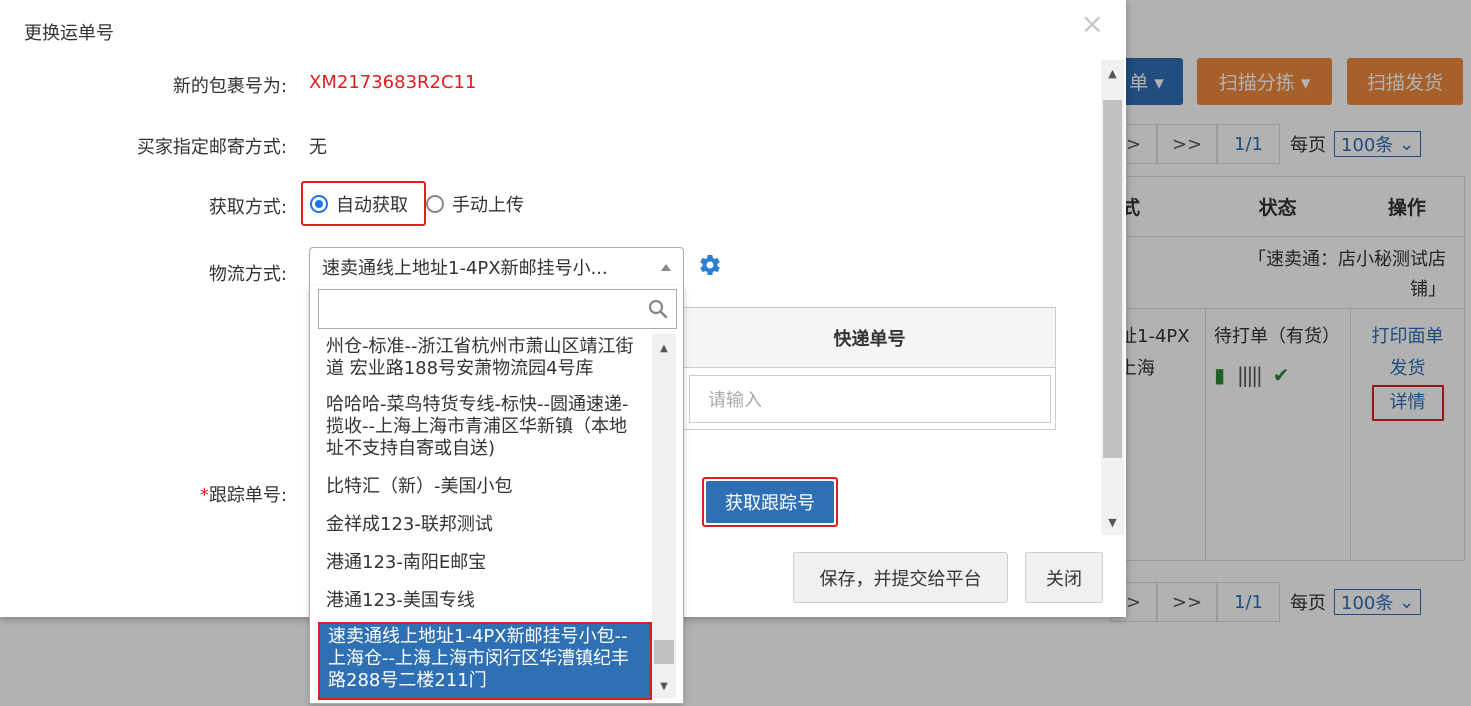  I want to click on get-tracking-button: 获取跟踪号, so click(770, 502).